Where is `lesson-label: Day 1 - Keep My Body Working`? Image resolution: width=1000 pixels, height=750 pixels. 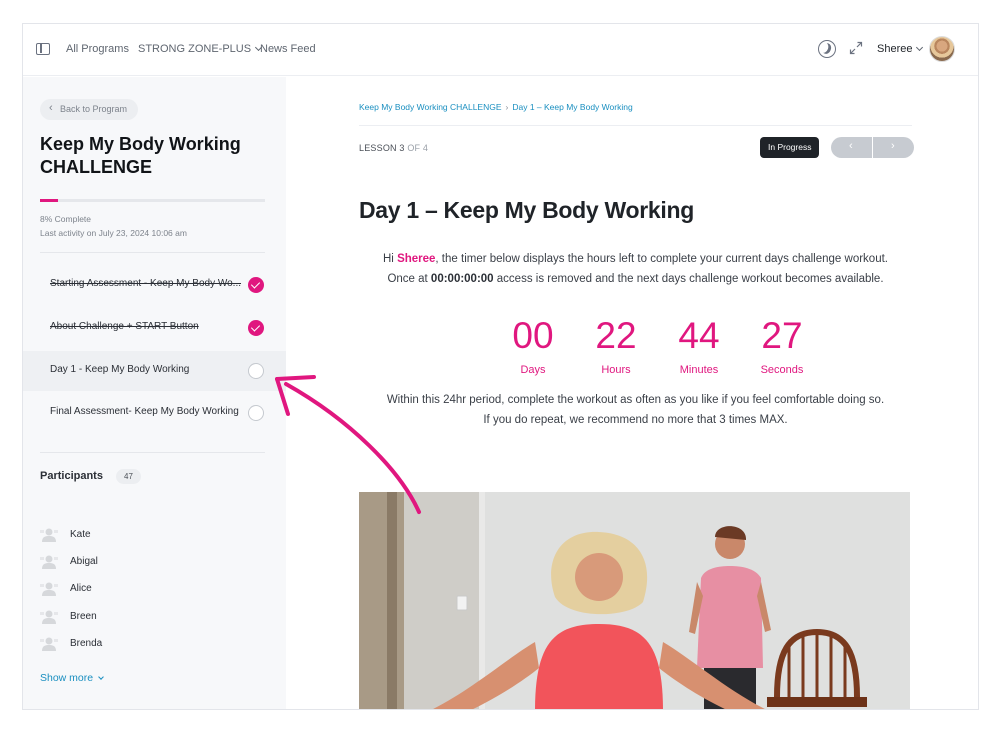
lesson-label: Day 1 - Keep My Body Working is located at coordinates (120, 369).